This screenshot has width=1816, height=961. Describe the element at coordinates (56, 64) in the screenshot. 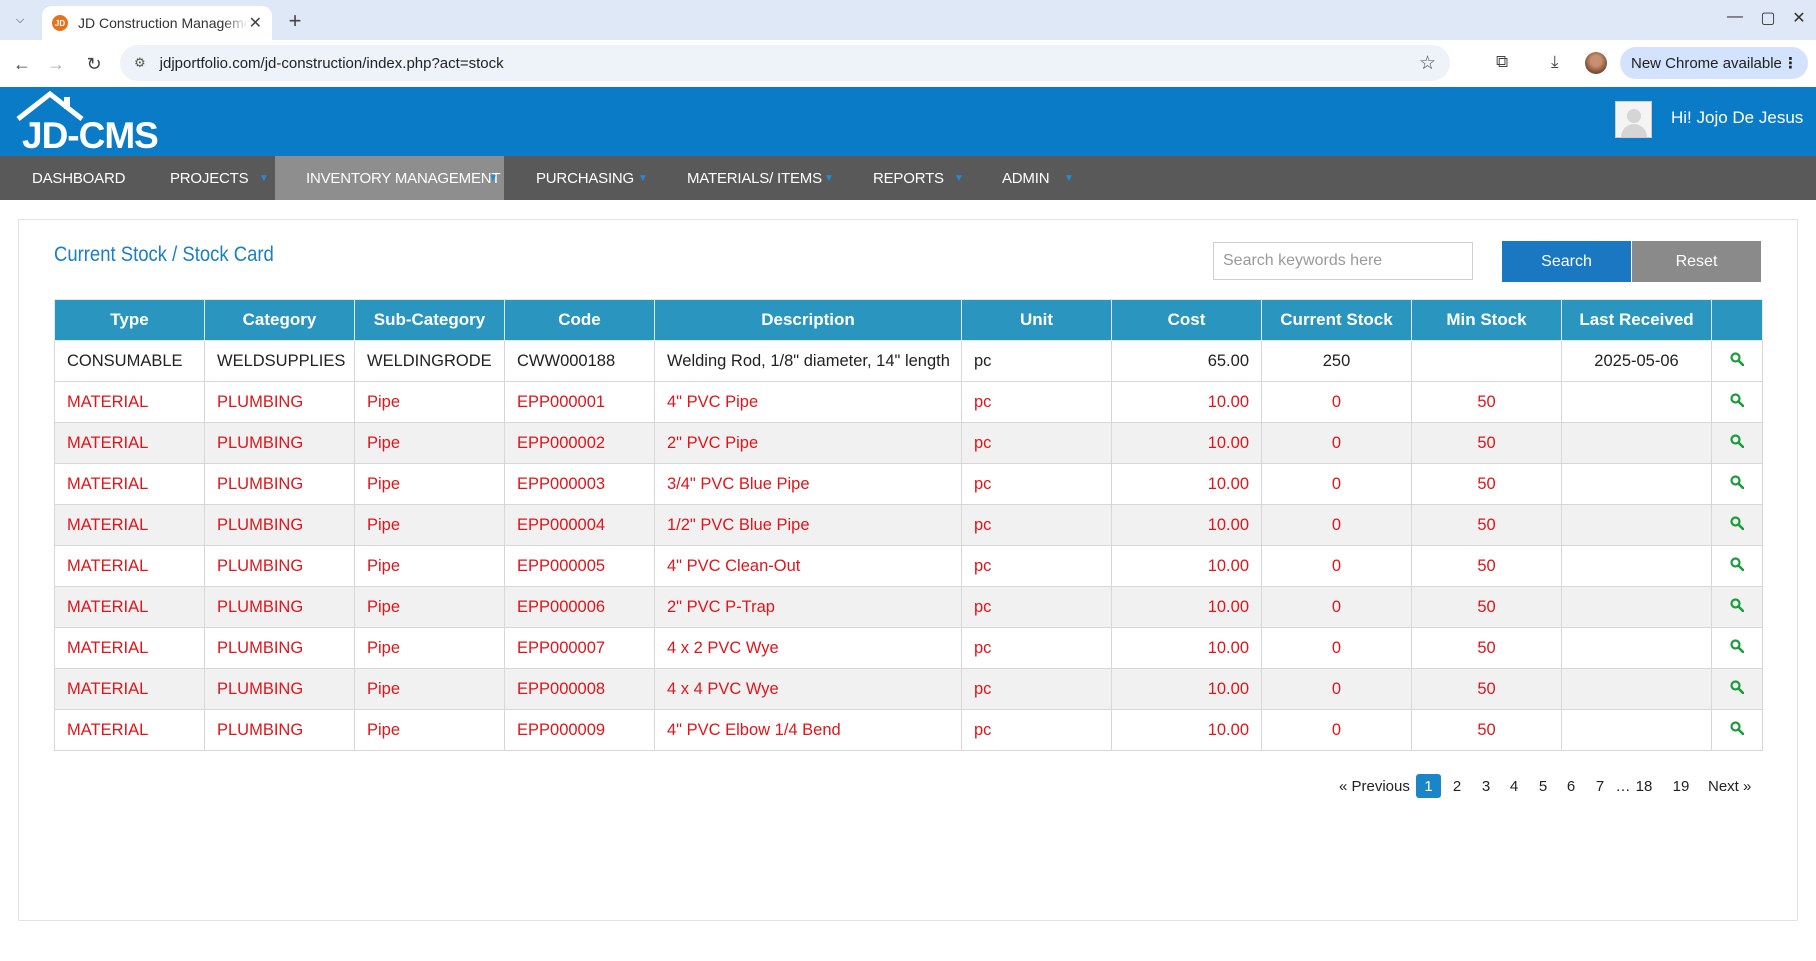

I see `forward-arrow-icon: →` at that location.